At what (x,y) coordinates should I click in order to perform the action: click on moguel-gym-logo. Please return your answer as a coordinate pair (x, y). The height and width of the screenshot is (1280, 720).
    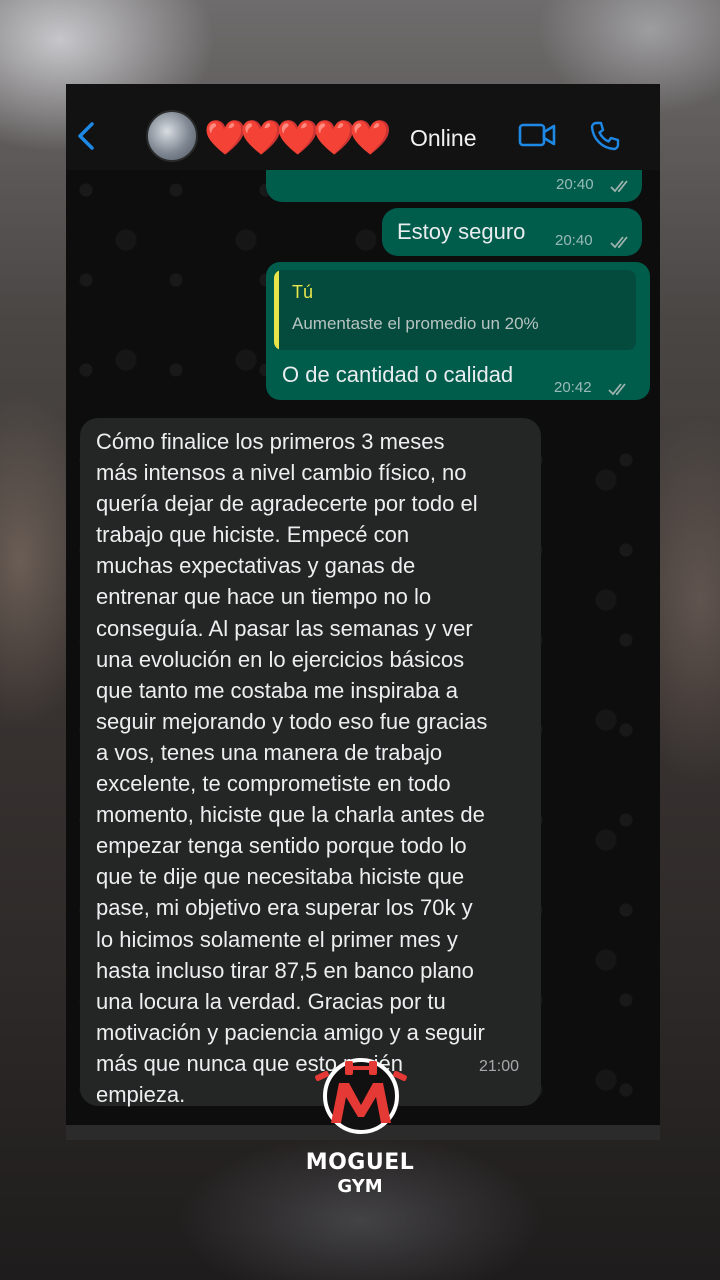
    Looking at the image, I should click on (361, 1096).